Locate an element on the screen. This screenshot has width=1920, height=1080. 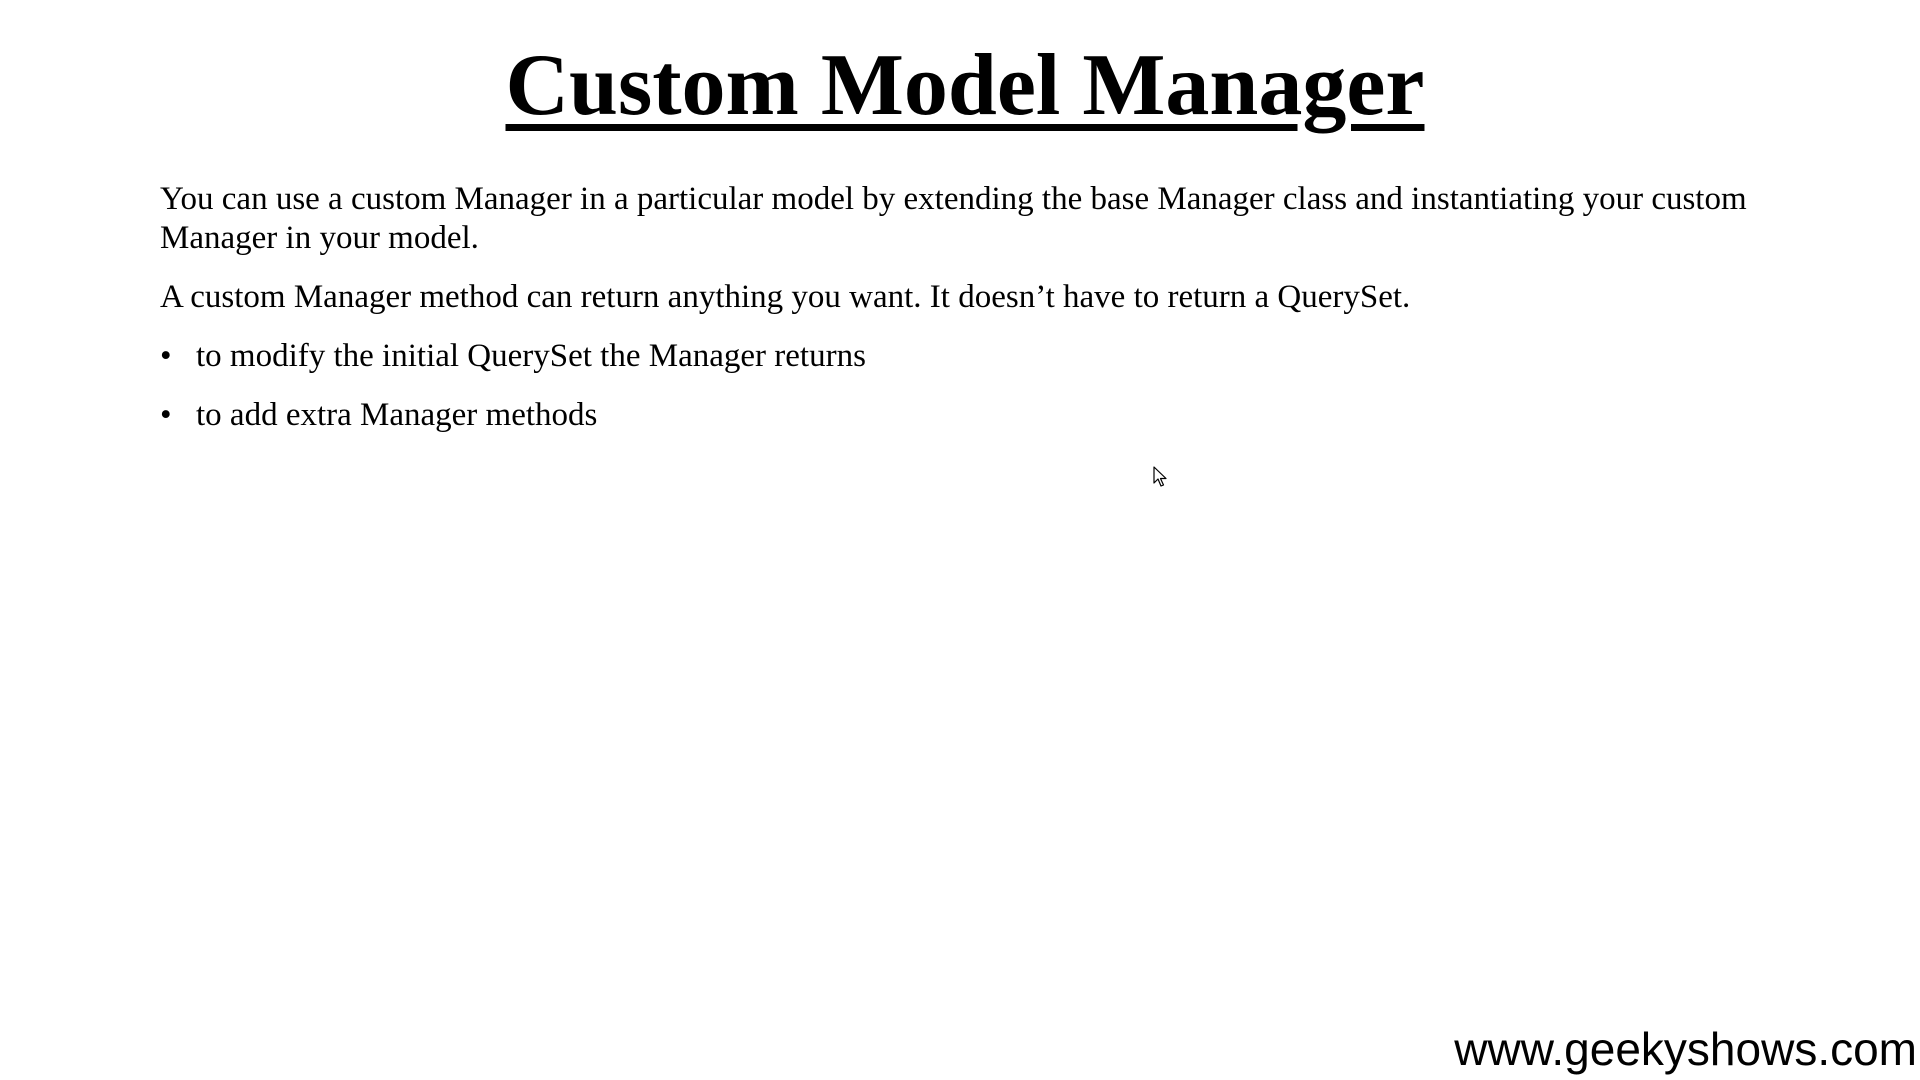
bullet-item: • to add extra Manager methods is located at coordinates (985, 415).